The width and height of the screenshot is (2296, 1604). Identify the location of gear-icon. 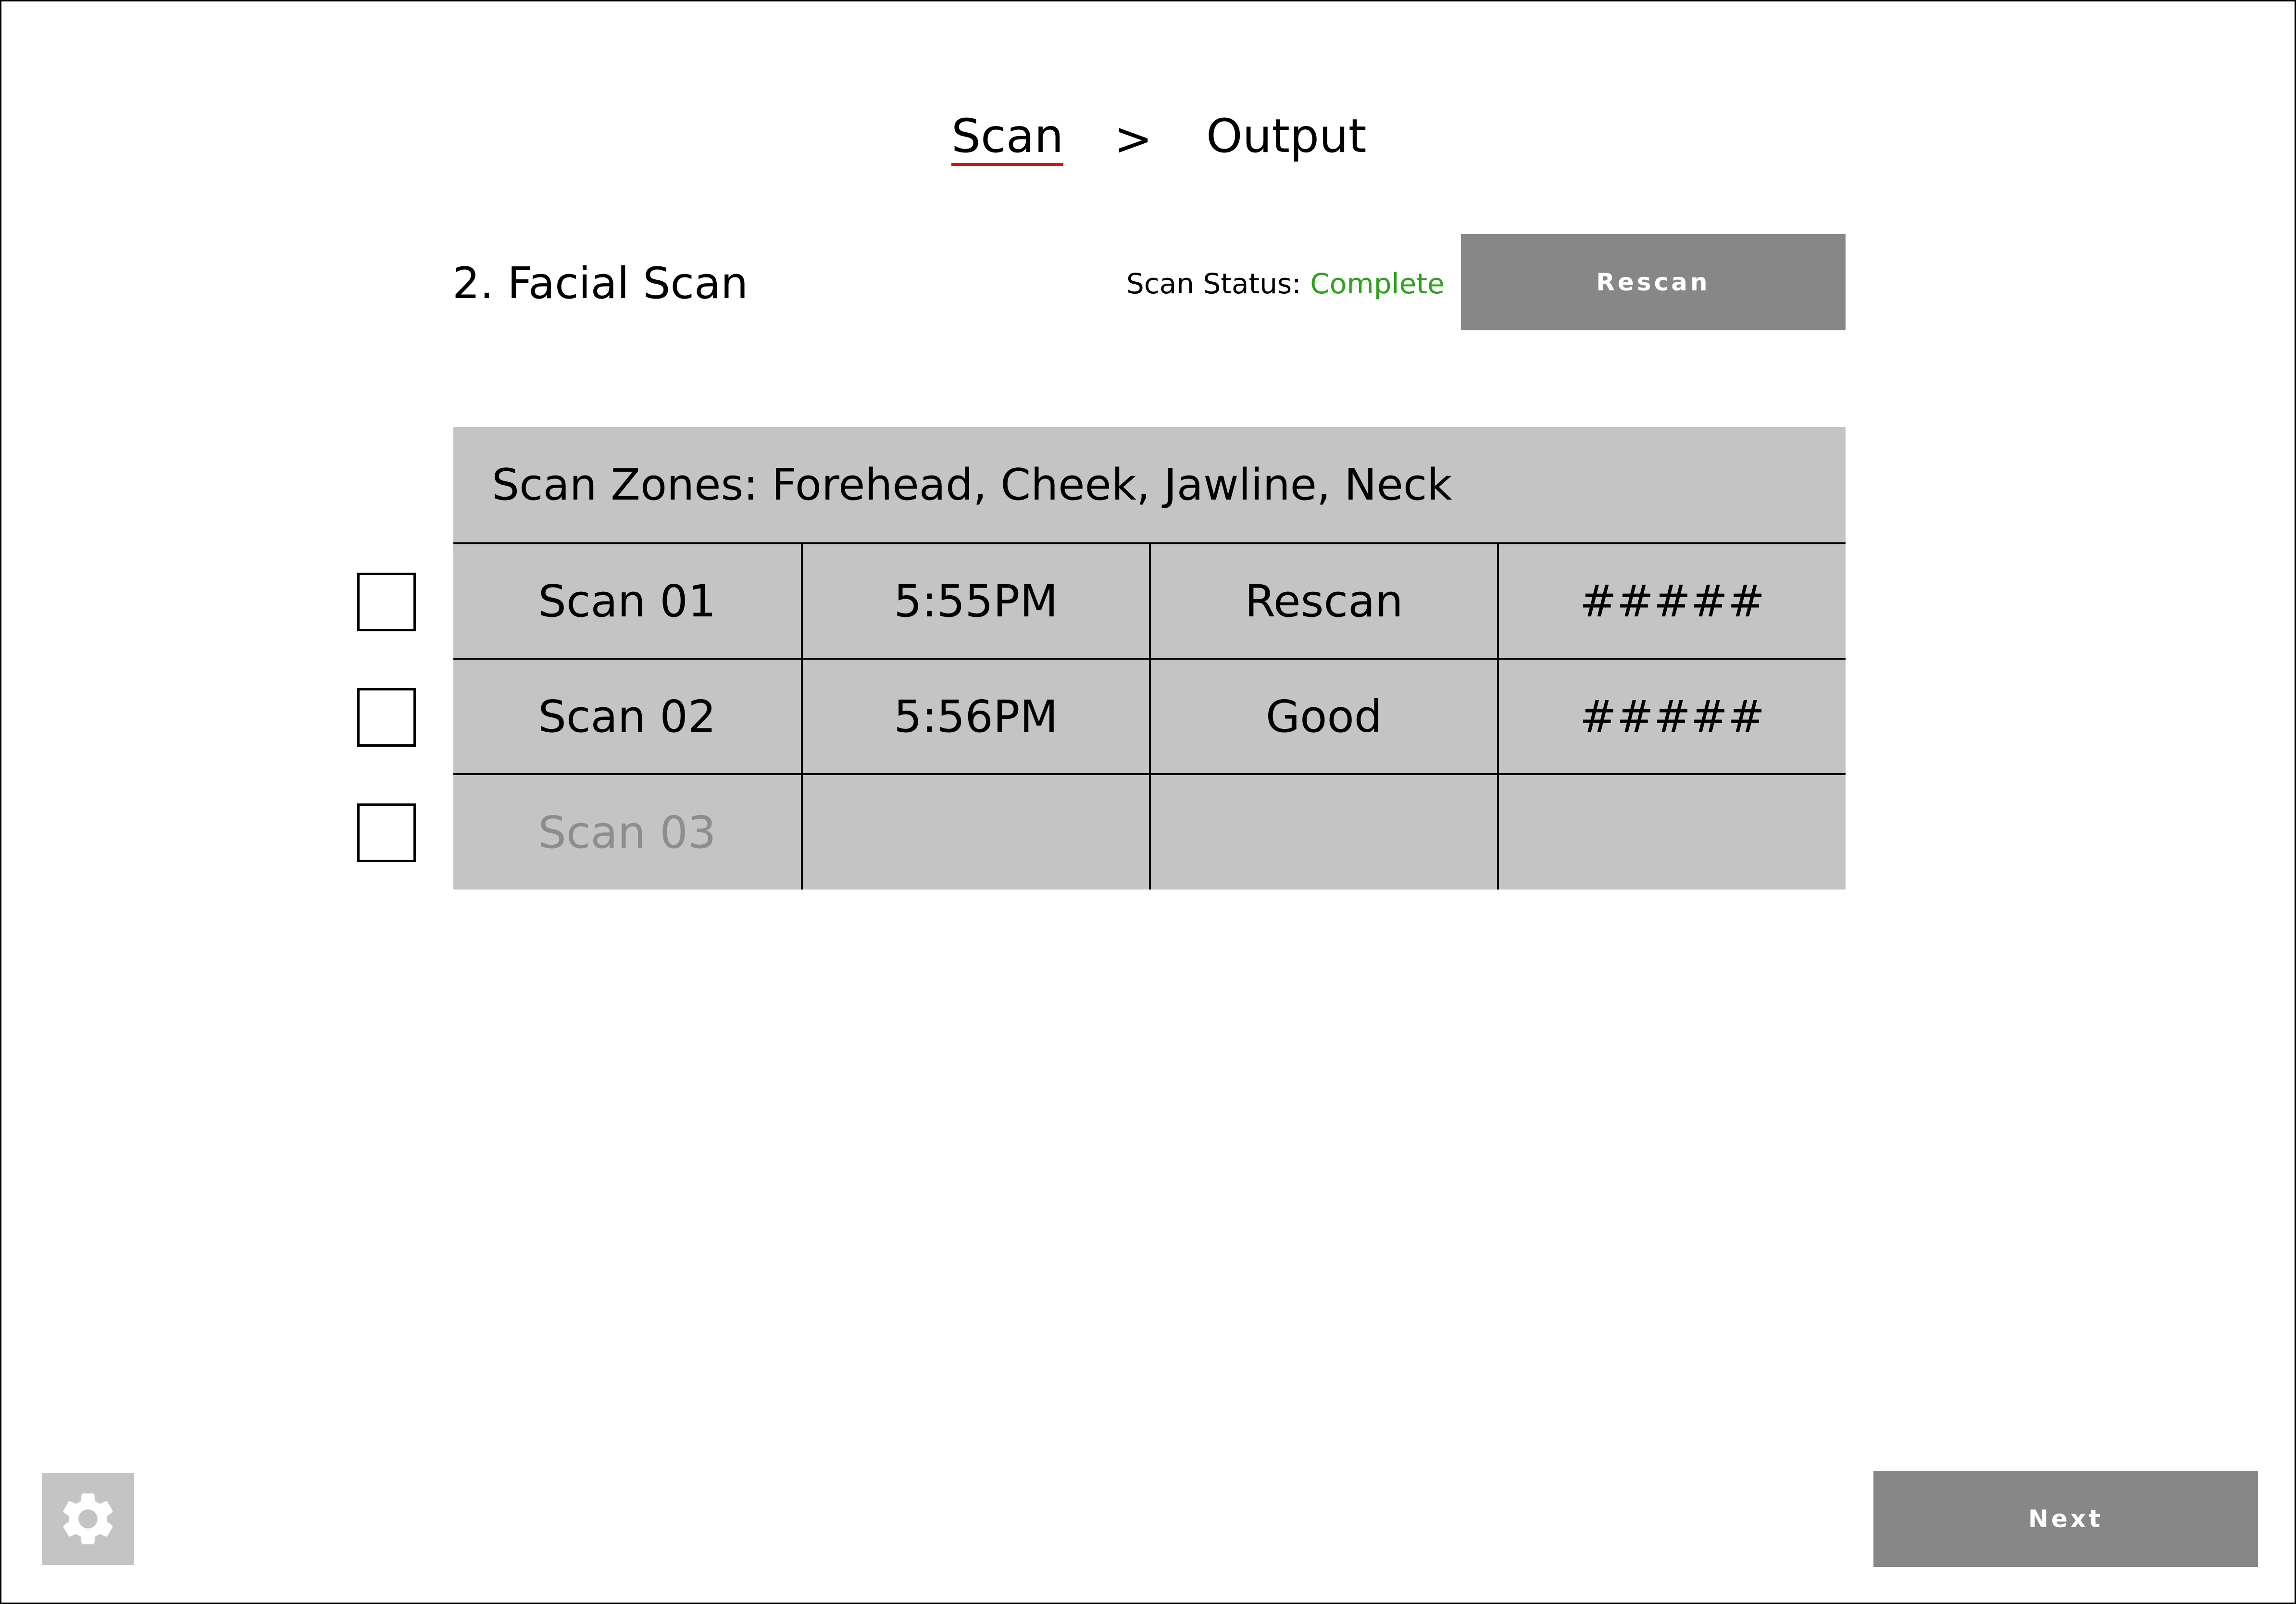
(88, 1518).